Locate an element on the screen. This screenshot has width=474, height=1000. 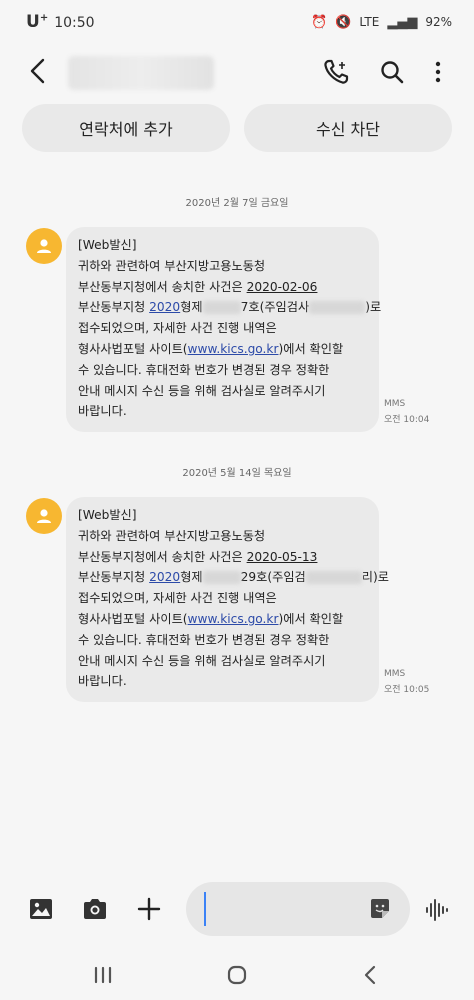
network-label: LTE is located at coordinates (369, 22).